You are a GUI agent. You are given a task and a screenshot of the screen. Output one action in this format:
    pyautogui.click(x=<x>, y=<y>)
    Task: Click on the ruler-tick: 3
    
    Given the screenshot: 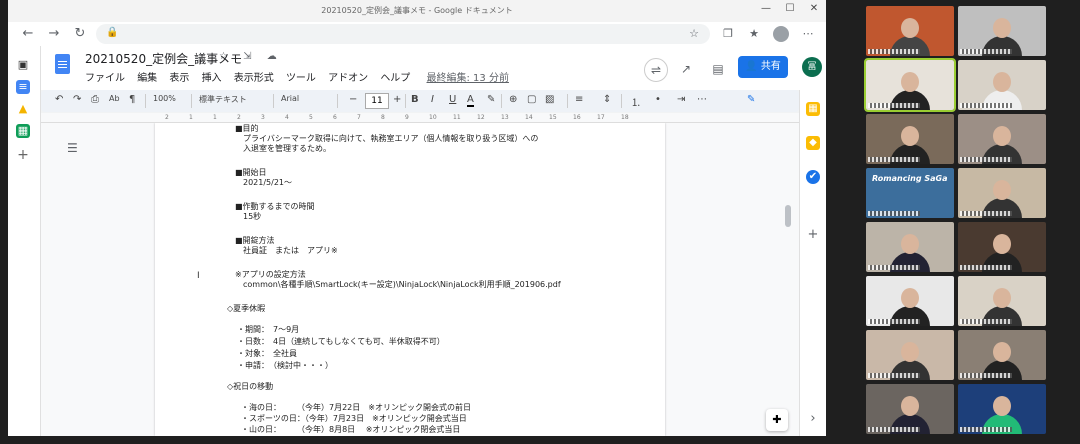 What is the action you would take?
    pyautogui.click(x=263, y=117)
    